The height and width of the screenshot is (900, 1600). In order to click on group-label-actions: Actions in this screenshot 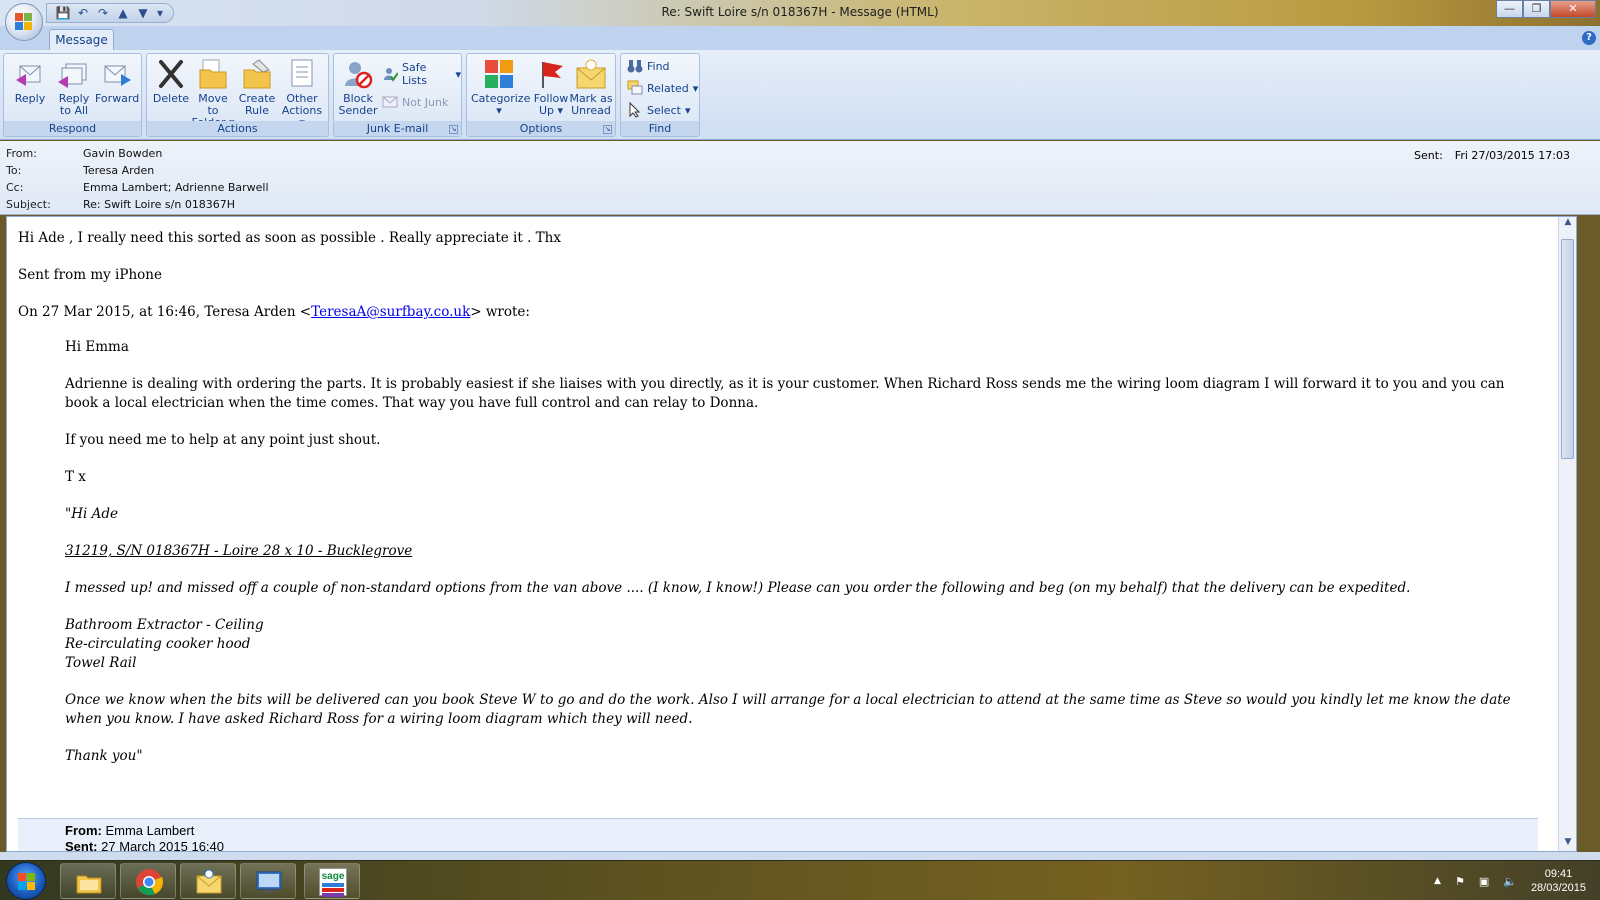, I will do `click(237, 128)`.